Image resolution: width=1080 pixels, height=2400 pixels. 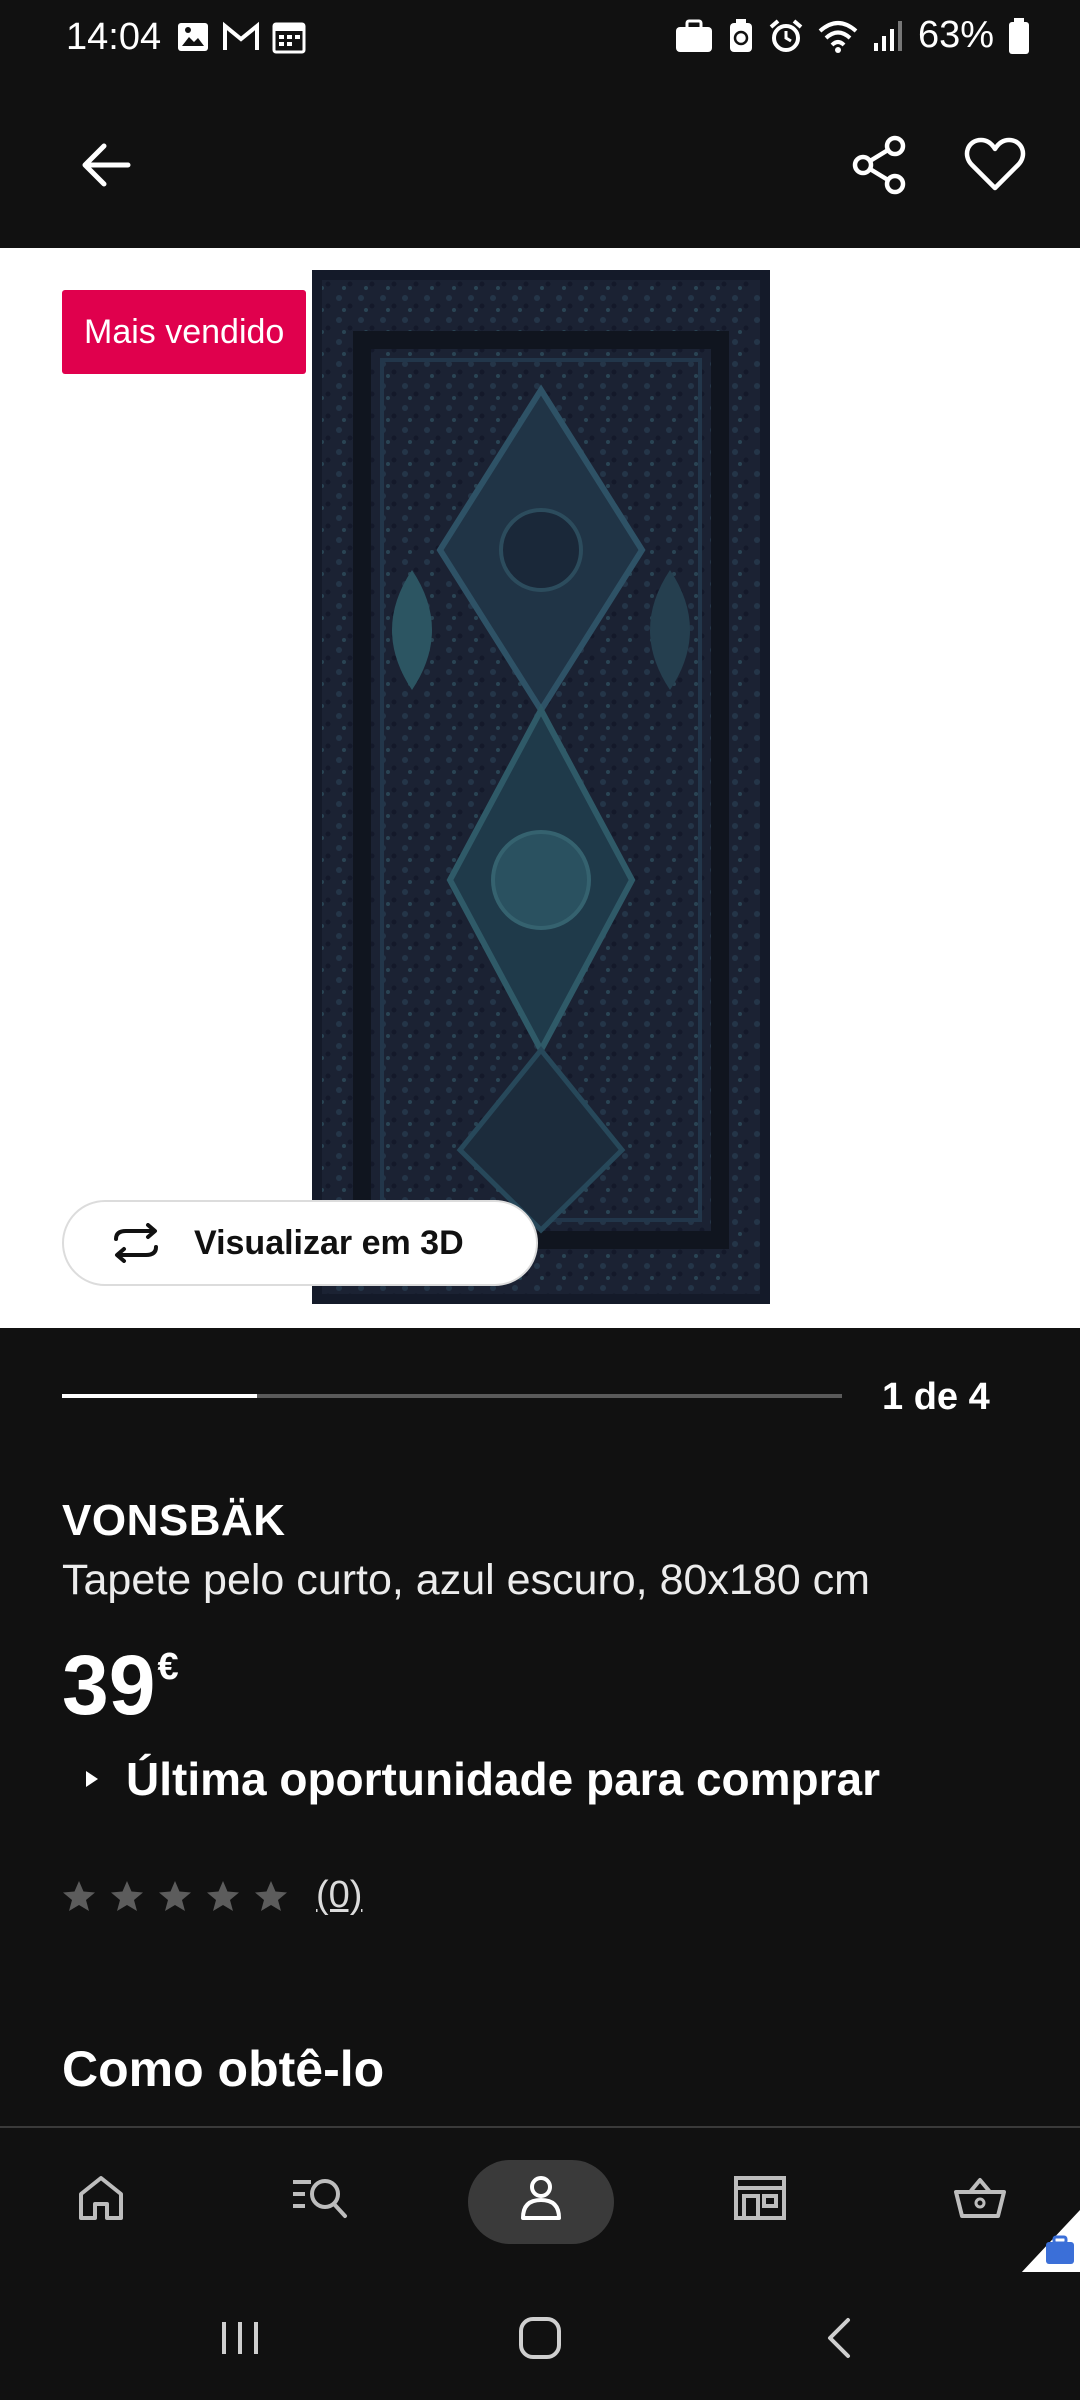 I want to click on heart-icon, so click(x=995, y=164).